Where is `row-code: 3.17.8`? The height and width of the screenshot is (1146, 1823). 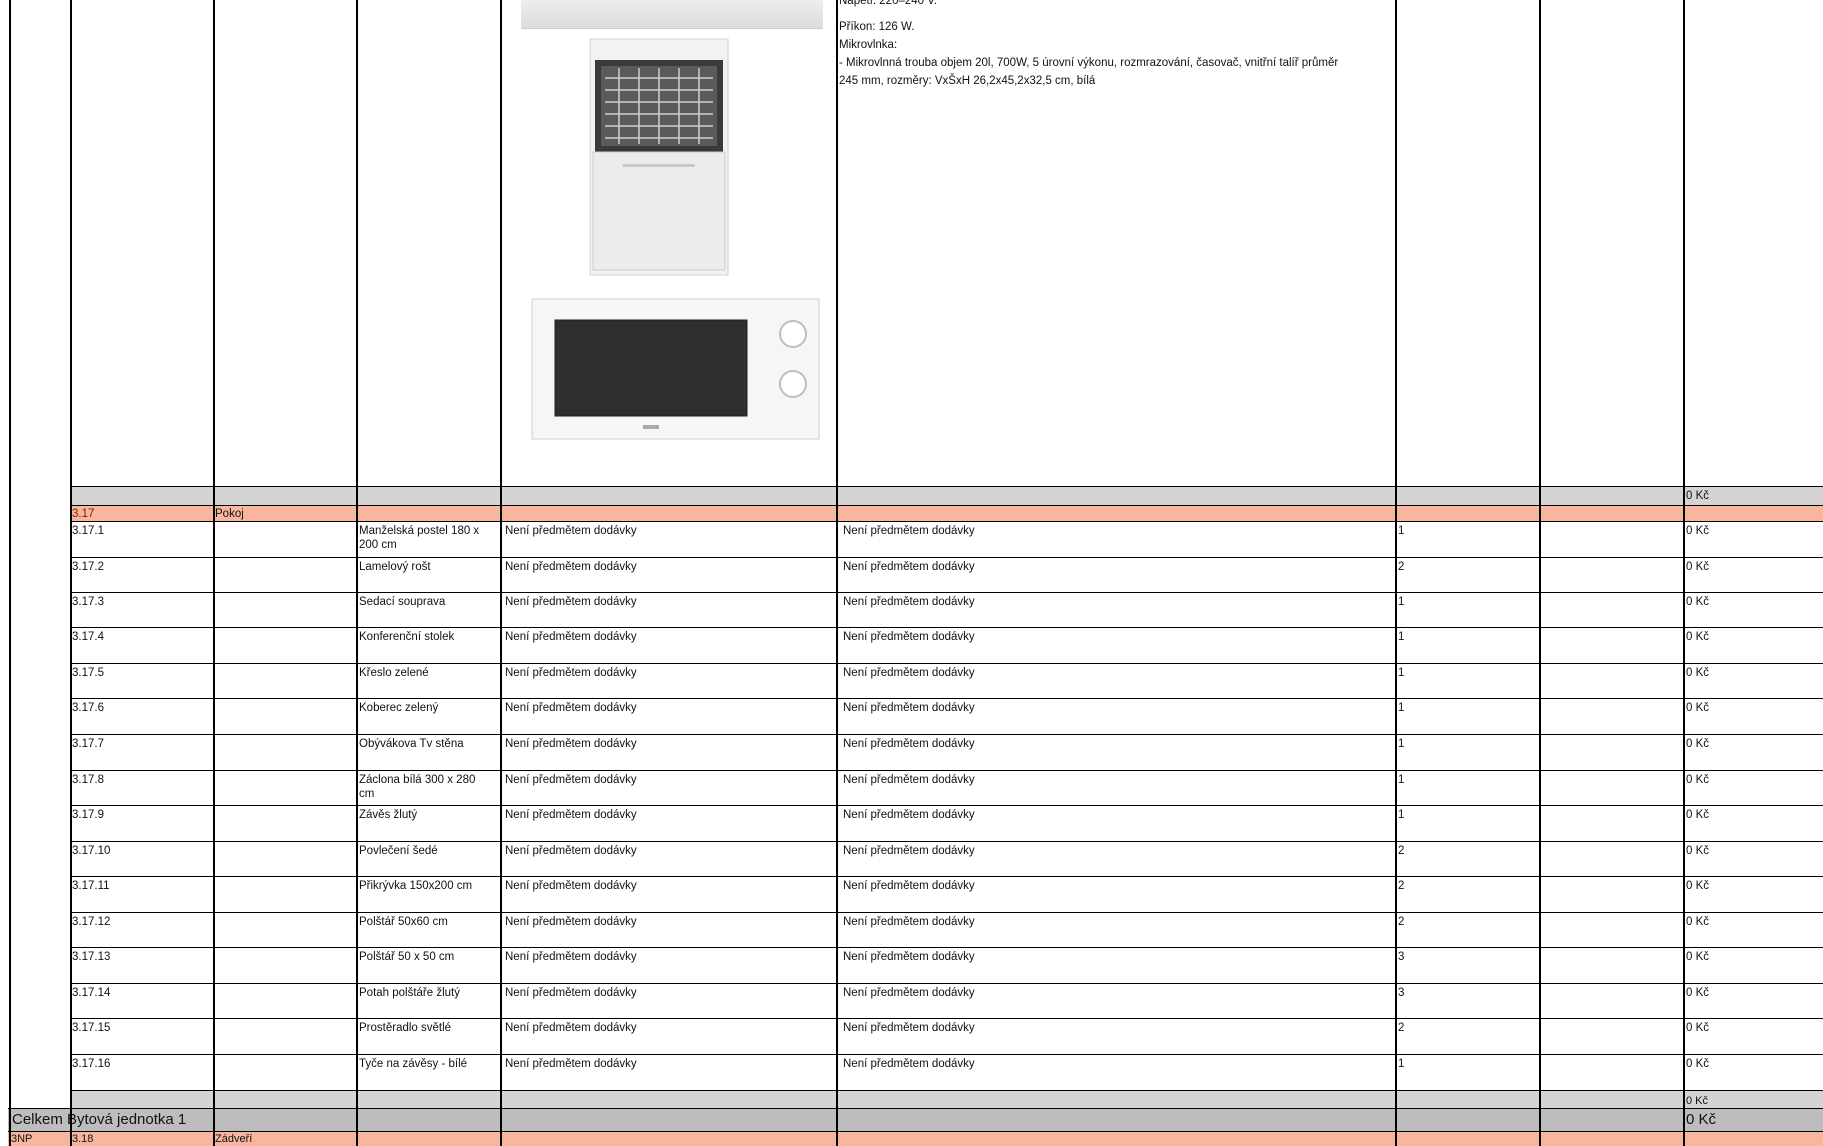 row-code: 3.17.8 is located at coordinates (88, 780).